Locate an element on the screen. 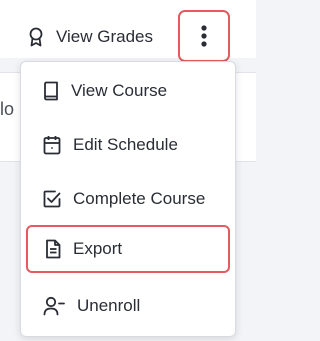  menu-item-label: Export is located at coordinates (98, 248).